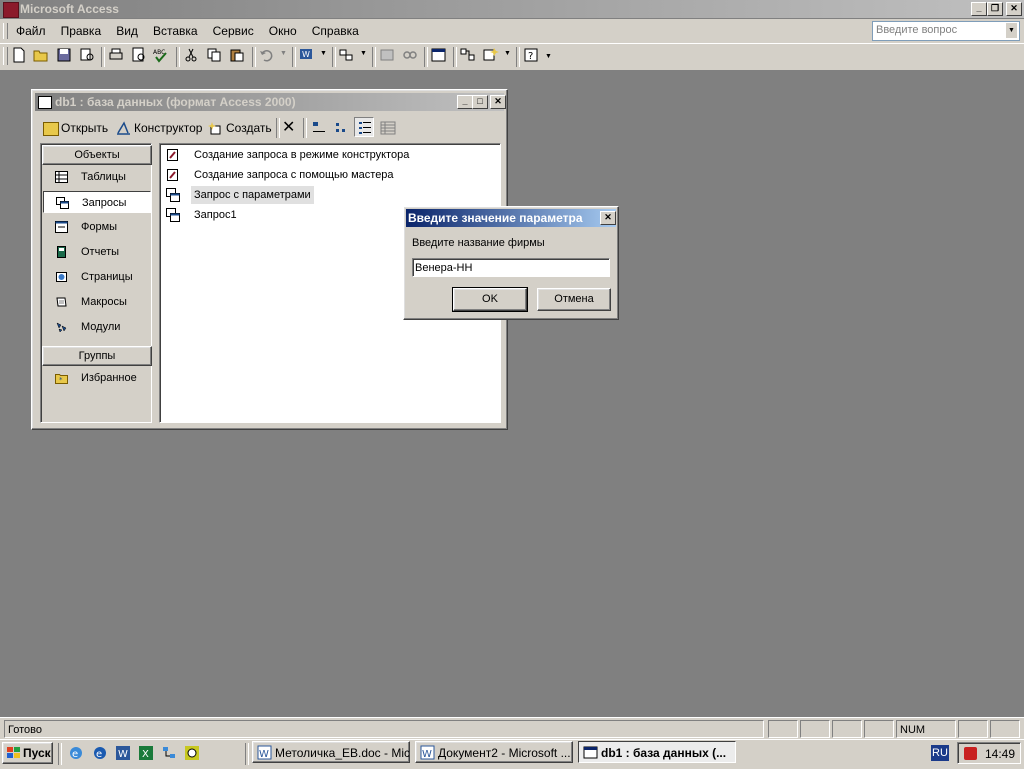  I want to click on app-minimize-button: _, so click(979, 9).